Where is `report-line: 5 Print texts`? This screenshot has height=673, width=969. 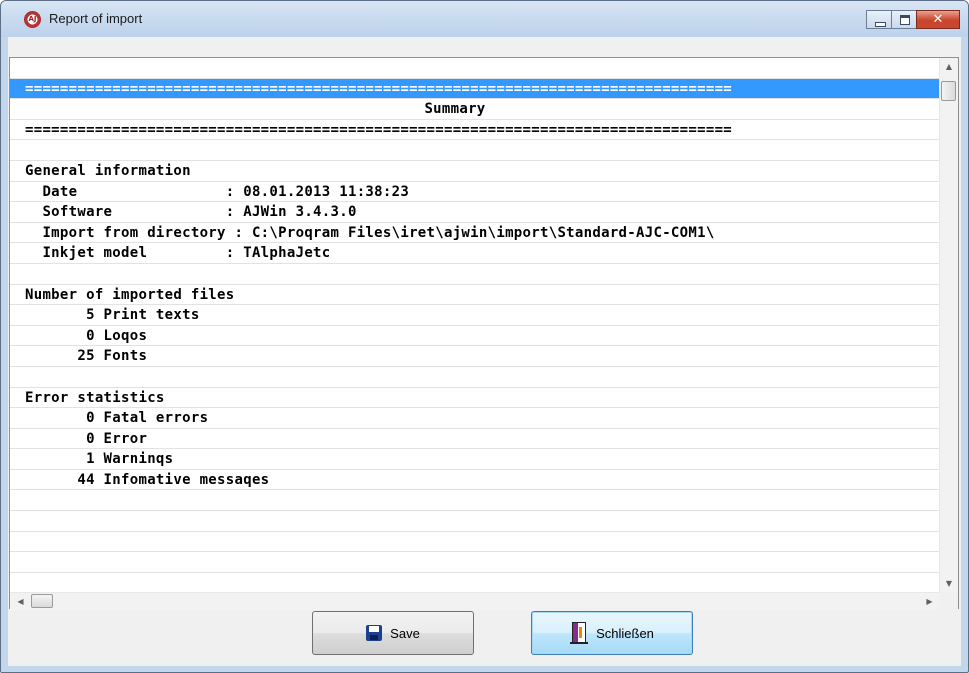
report-line: 5 Print texts is located at coordinates (475, 315).